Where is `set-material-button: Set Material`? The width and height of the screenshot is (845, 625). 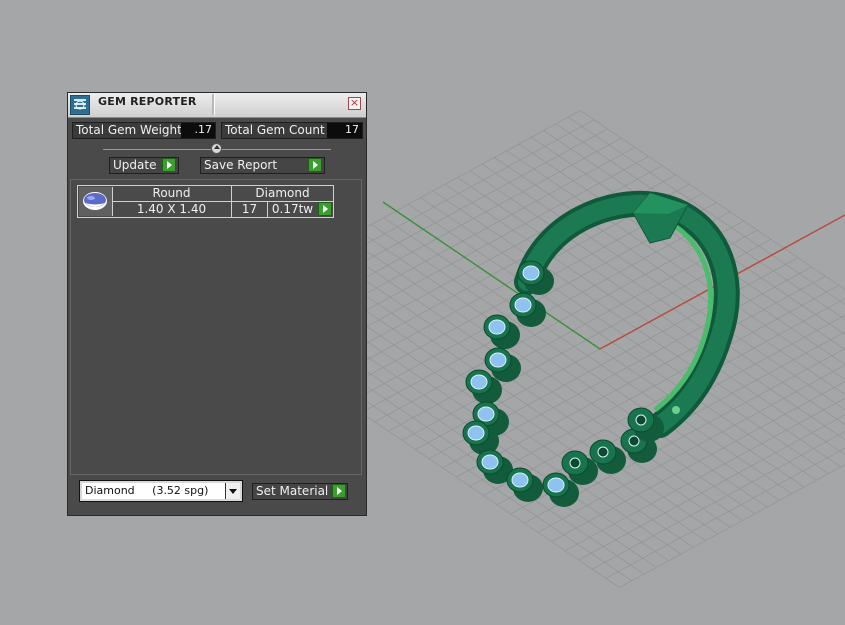
set-material-button: Set Material is located at coordinates (300, 491).